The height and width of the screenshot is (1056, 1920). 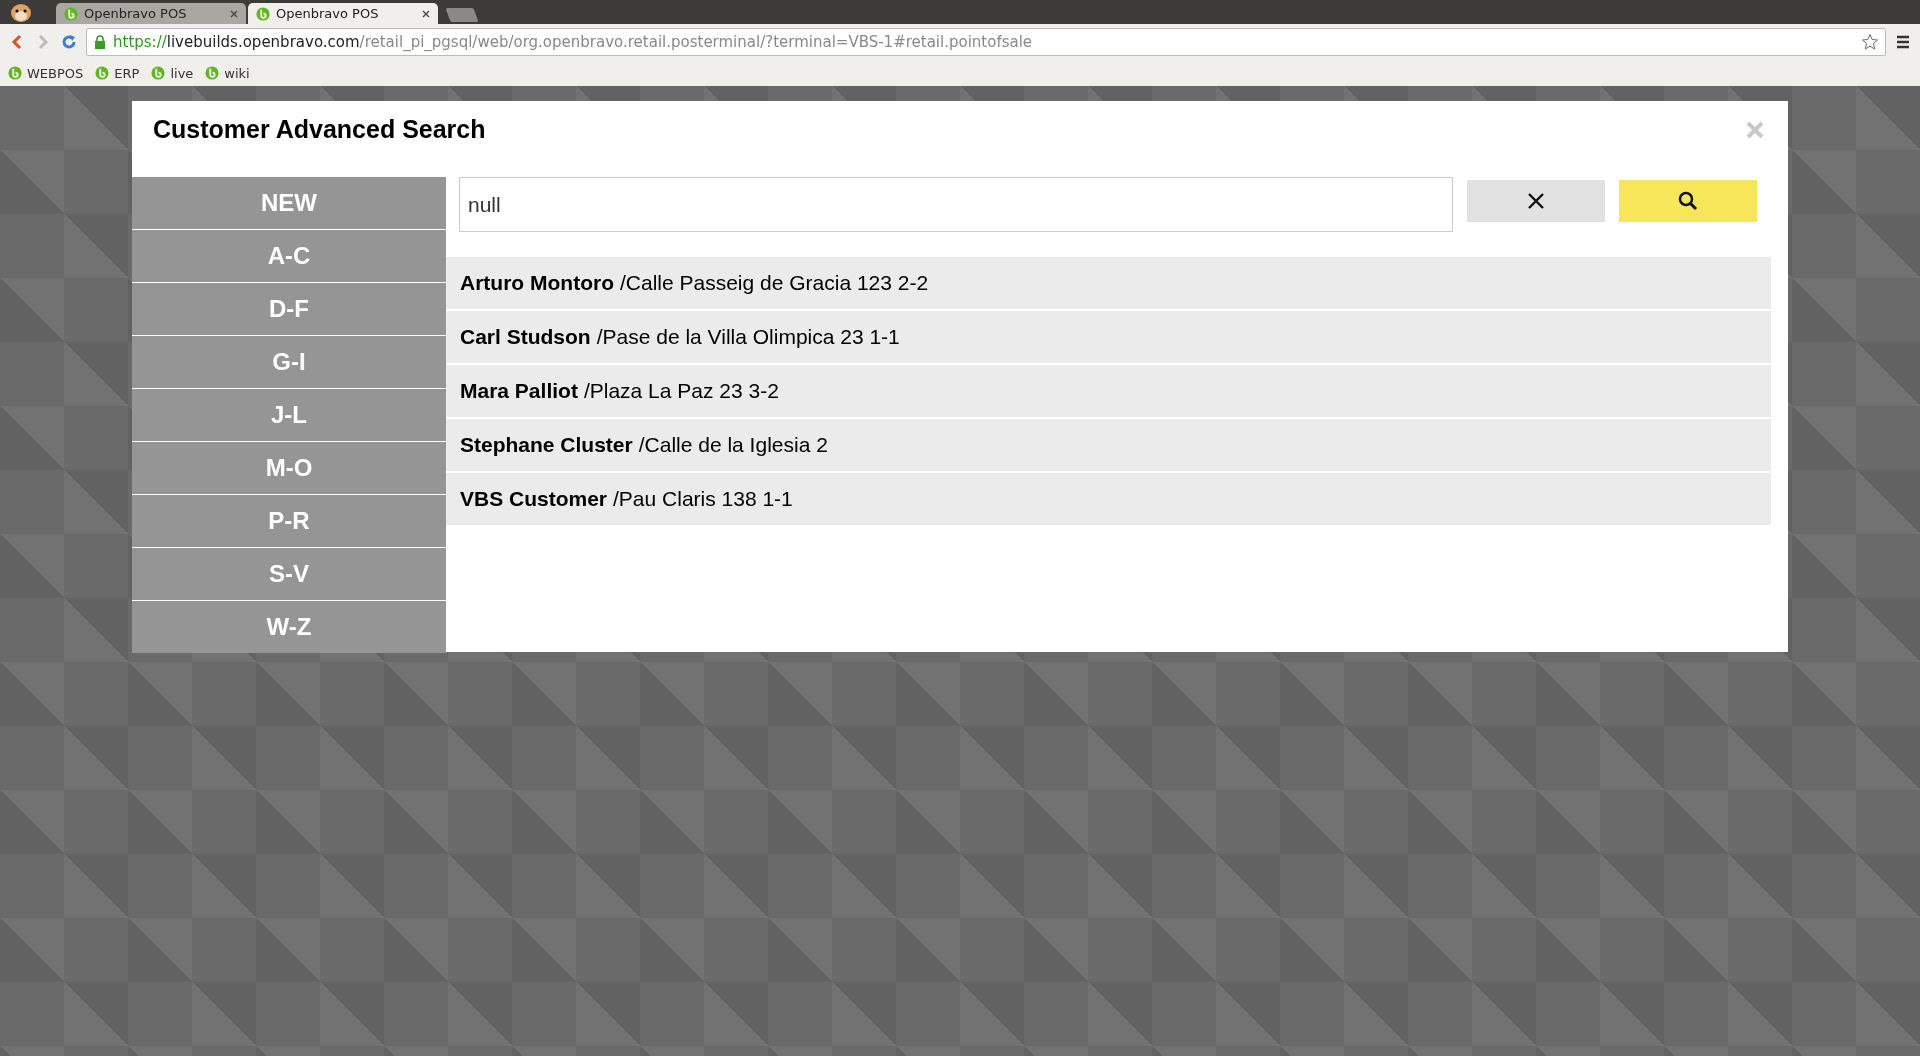 What do you see at coordinates (1903, 42) in the screenshot?
I see `menu-icon` at bounding box center [1903, 42].